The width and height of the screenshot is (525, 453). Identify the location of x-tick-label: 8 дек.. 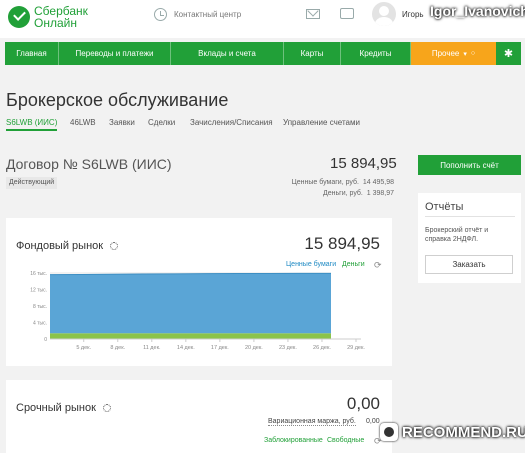
(117, 348).